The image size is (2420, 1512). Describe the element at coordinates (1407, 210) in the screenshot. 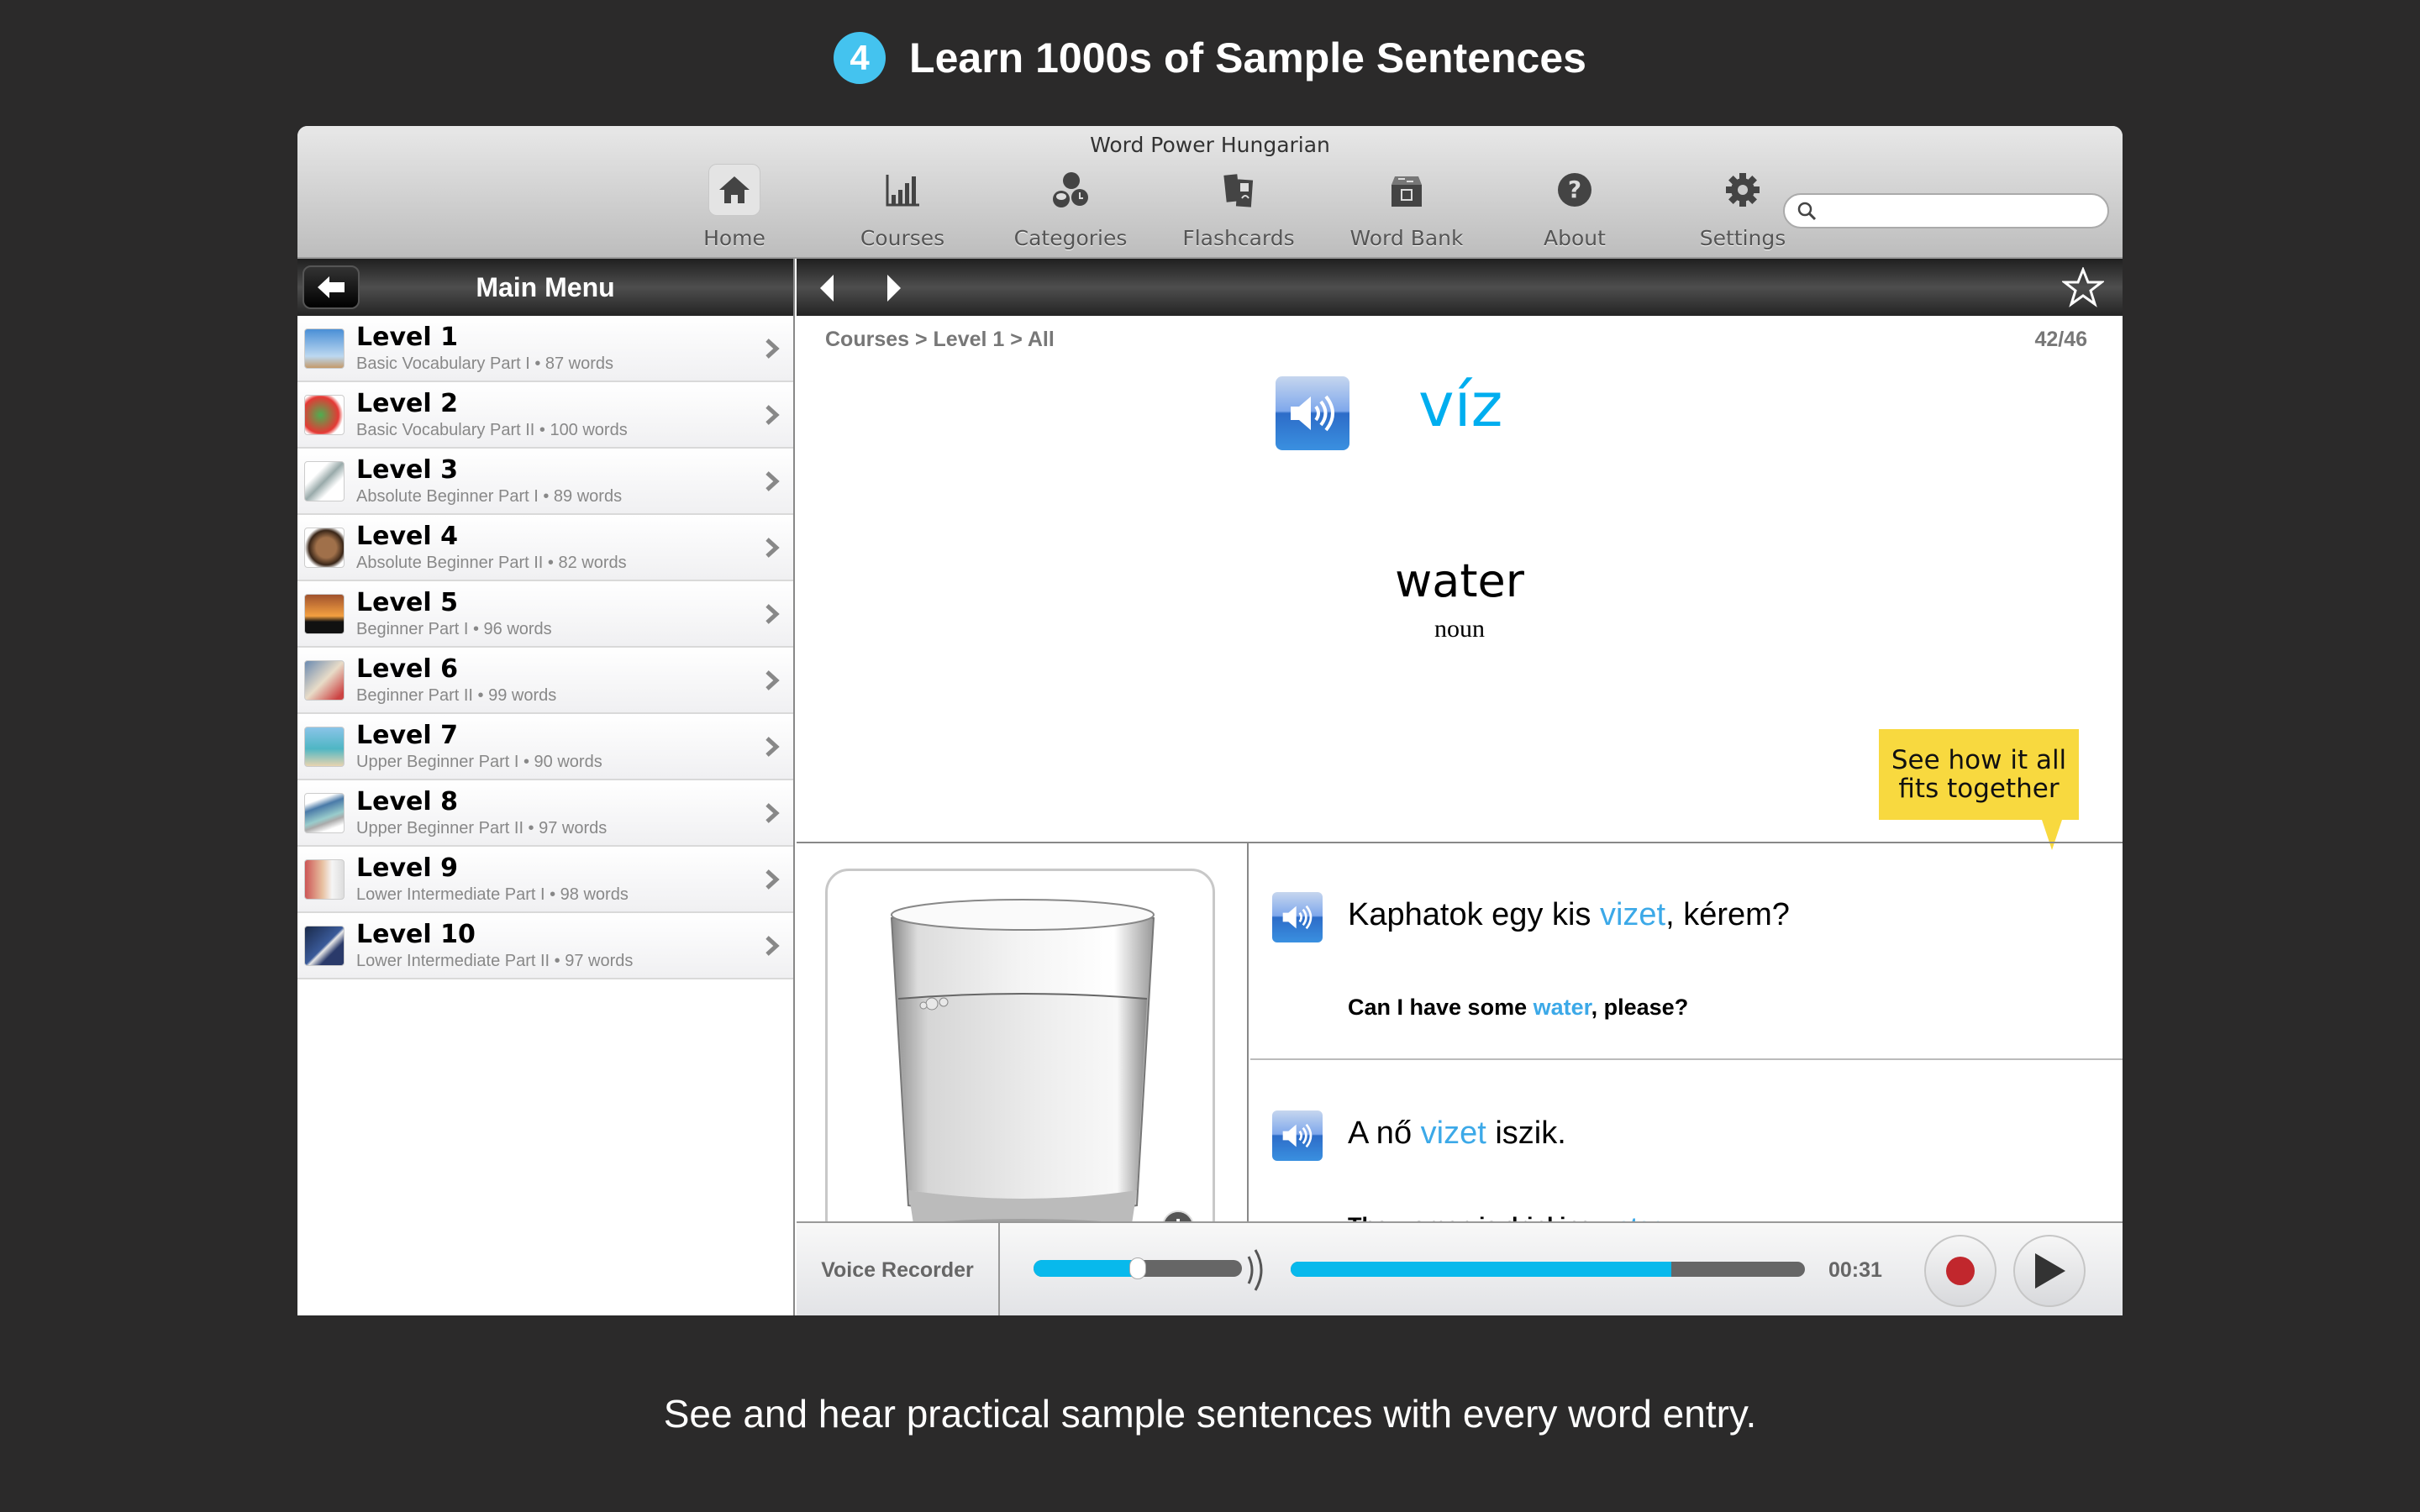

I see `toolbar-word-bank: Word Bank` at that location.